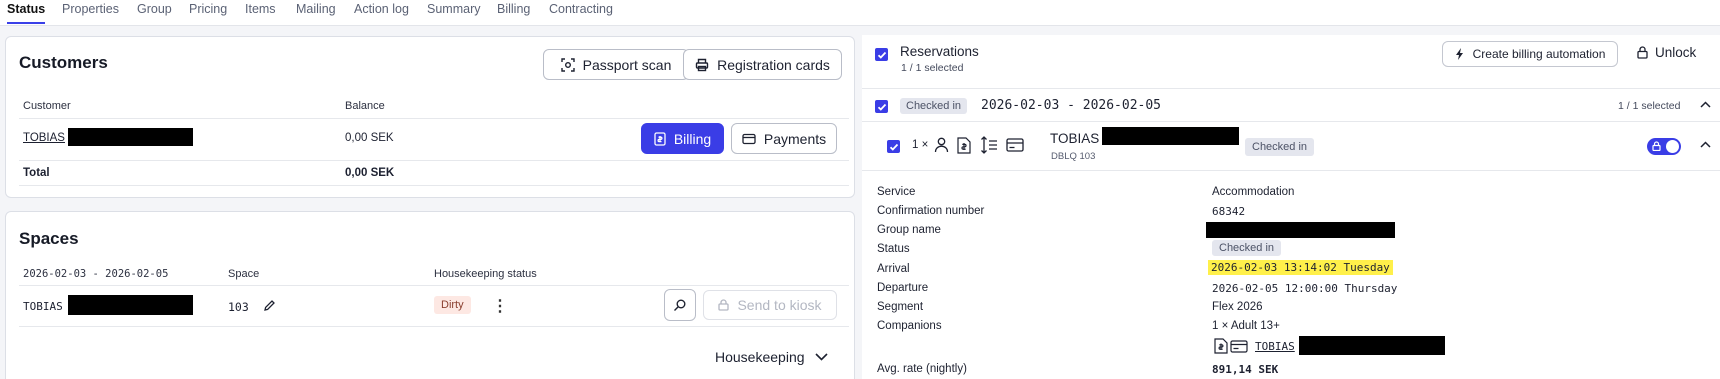 Image resolution: width=1720 pixels, height=379 pixels. I want to click on service-value: Accommodation, so click(1253, 192).